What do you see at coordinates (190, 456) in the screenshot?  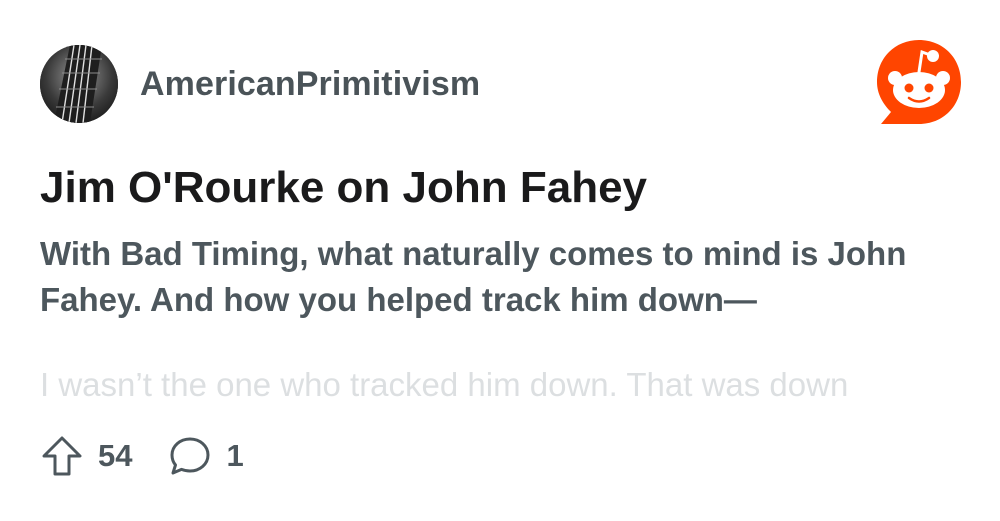 I see `comment-bubble-icon` at bounding box center [190, 456].